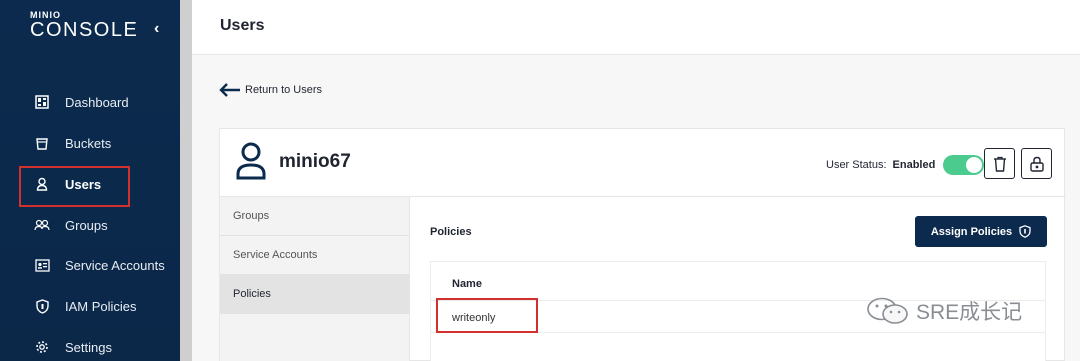 This screenshot has height=361, width=1080. I want to click on user-status-value: Enabled, so click(914, 165).